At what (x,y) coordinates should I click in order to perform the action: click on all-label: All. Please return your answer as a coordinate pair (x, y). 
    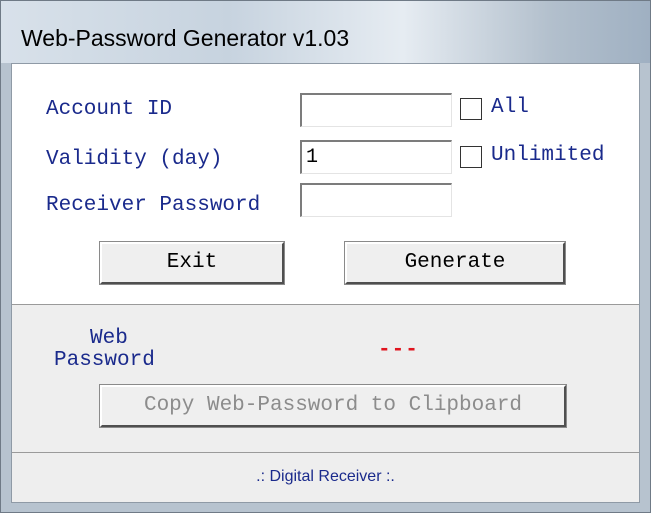
    Looking at the image, I should click on (510, 107).